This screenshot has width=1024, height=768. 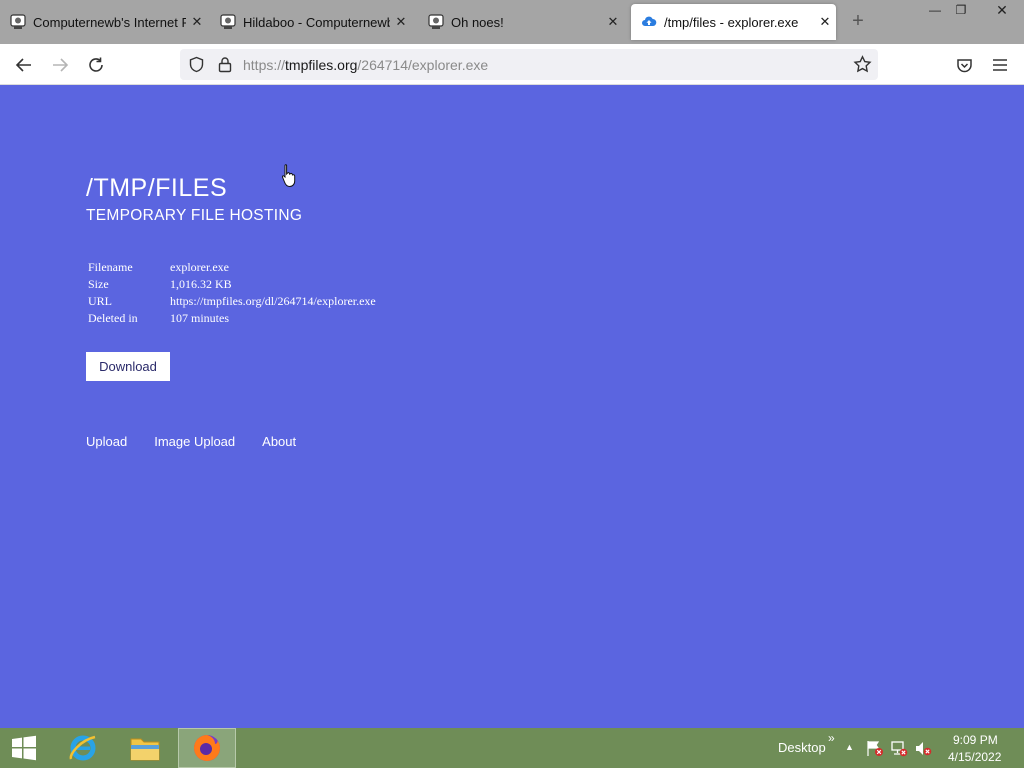 I want to click on url-path: /264714/explorer.exe, so click(x=423, y=65).